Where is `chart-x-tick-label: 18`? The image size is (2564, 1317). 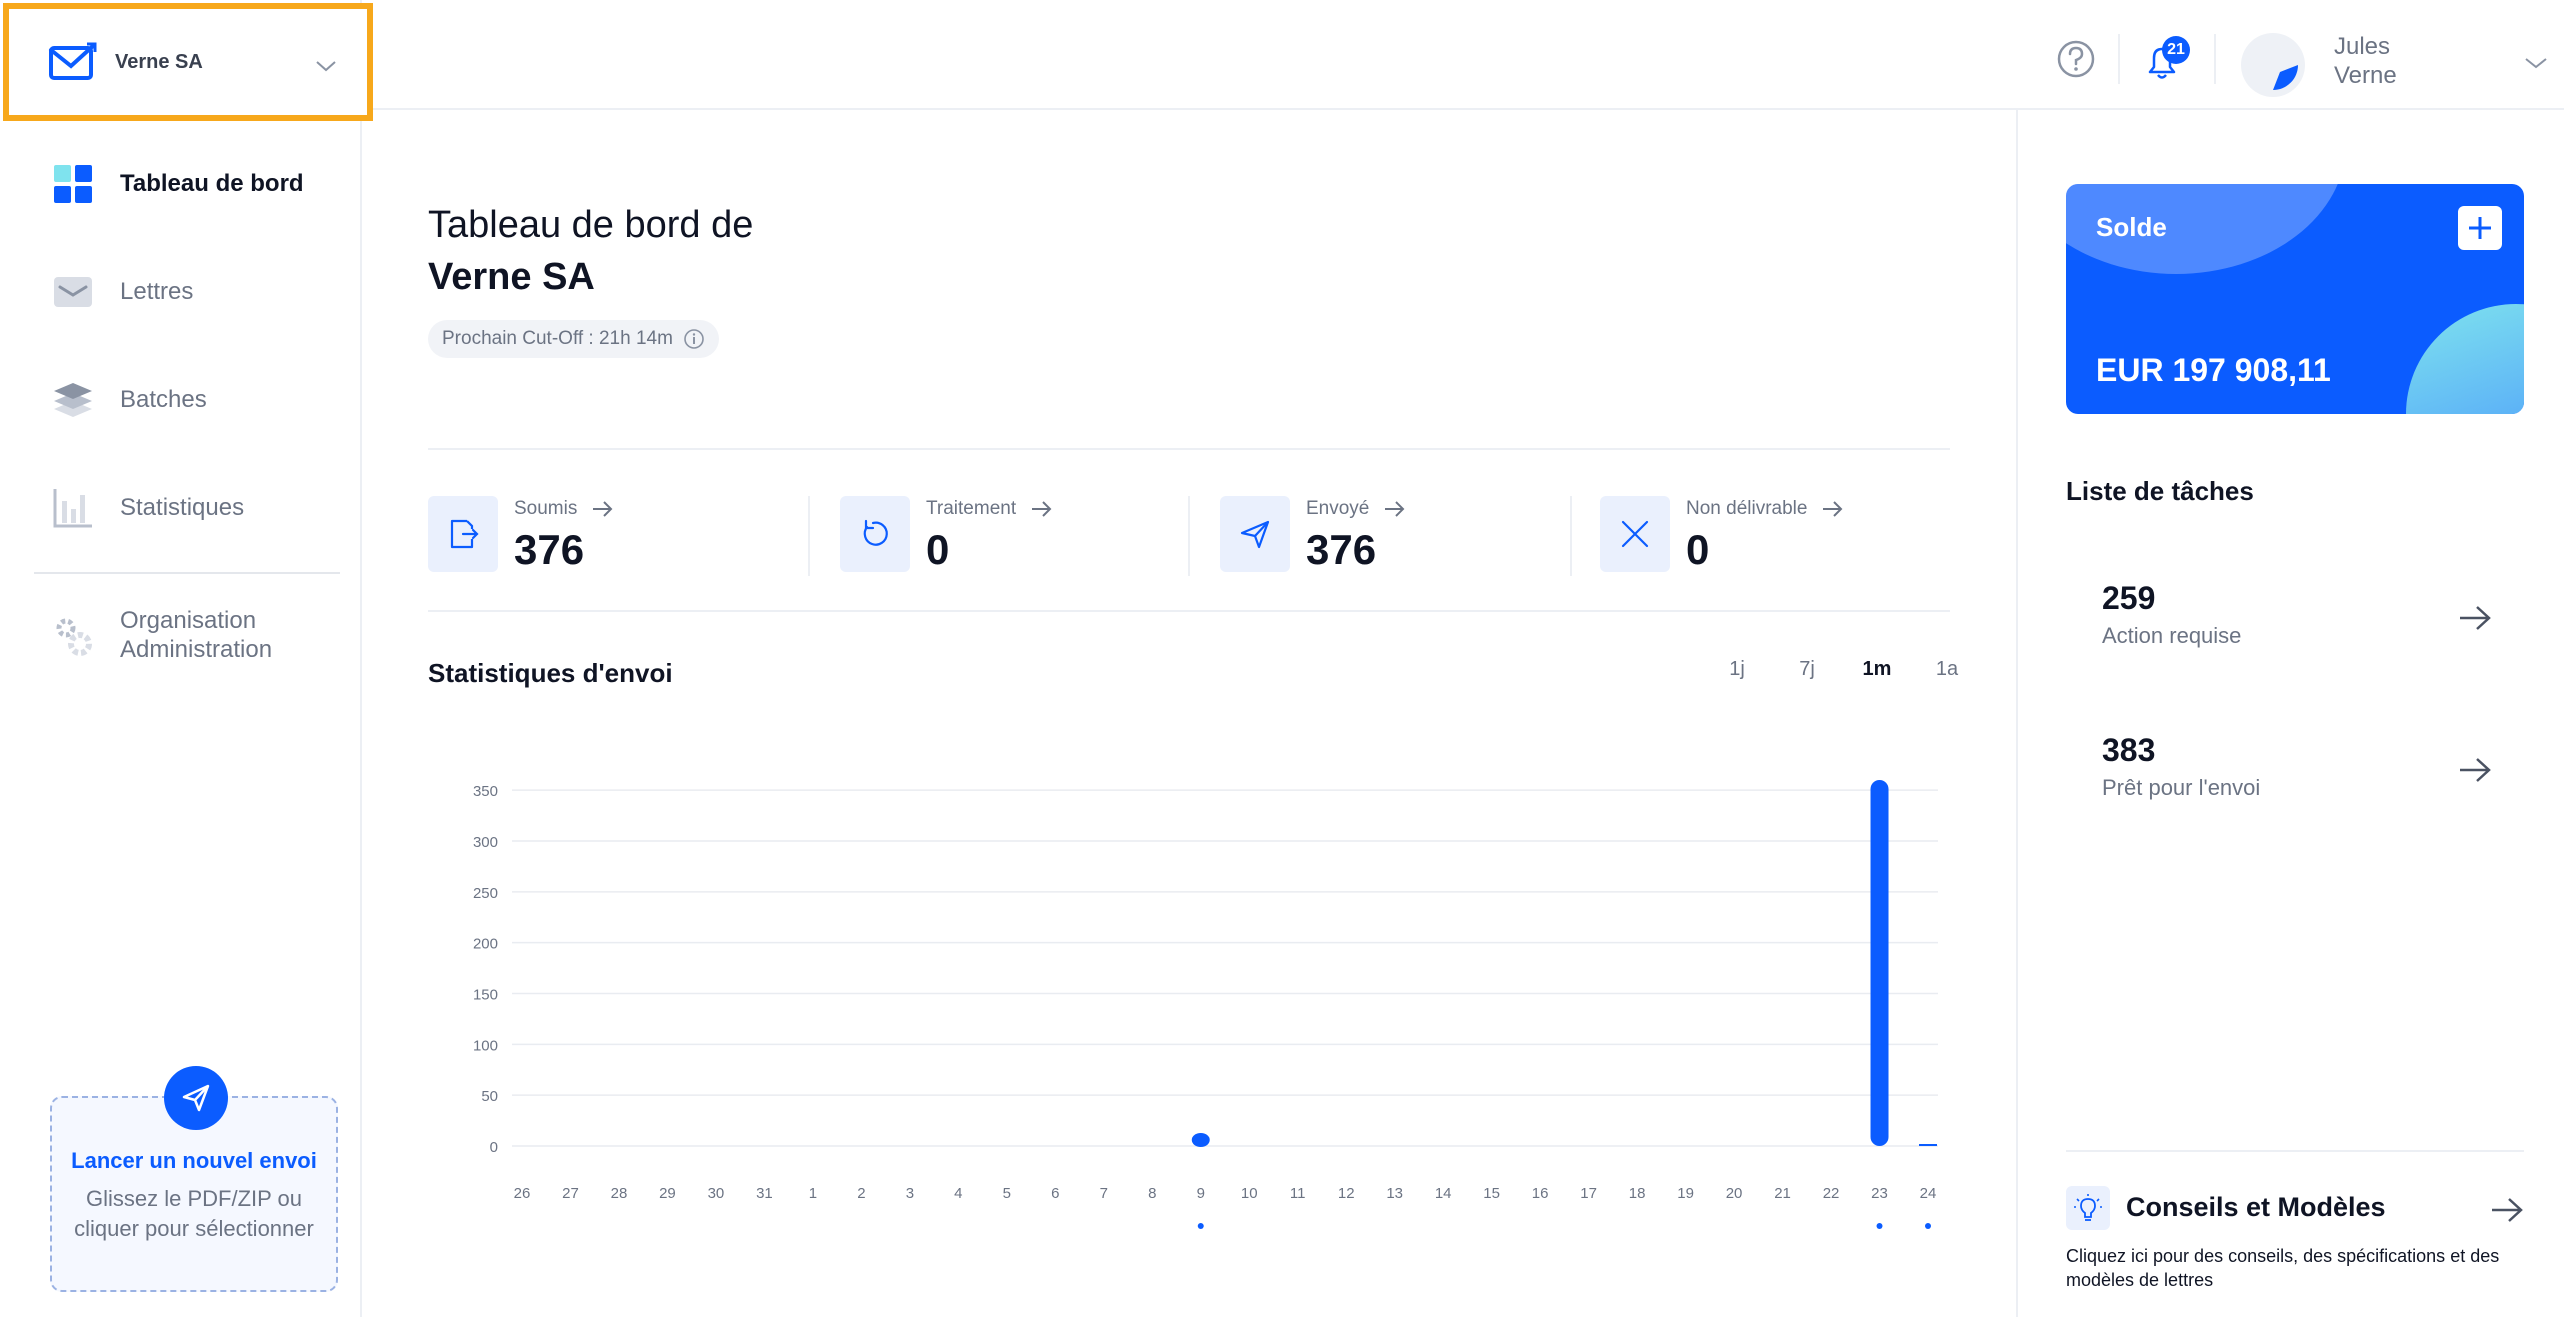
chart-x-tick-label: 18 is located at coordinates (1637, 1193).